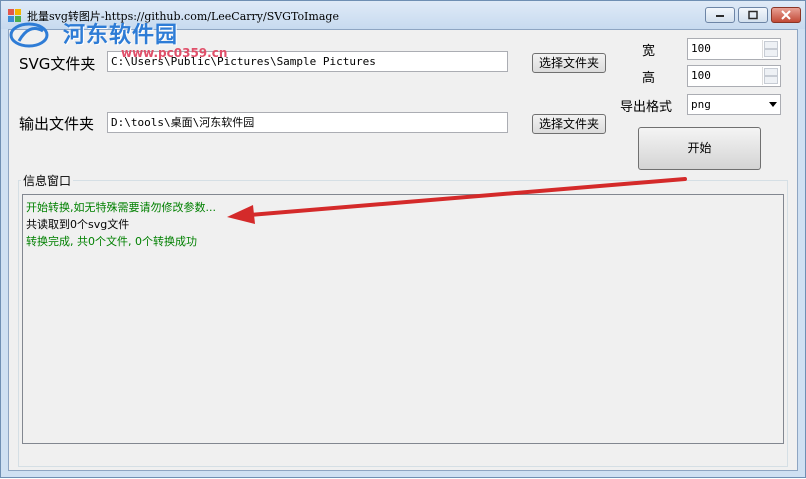 The width and height of the screenshot is (806, 479). I want to click on svg-folder-label: SVG文件夹, so click(57, 64).